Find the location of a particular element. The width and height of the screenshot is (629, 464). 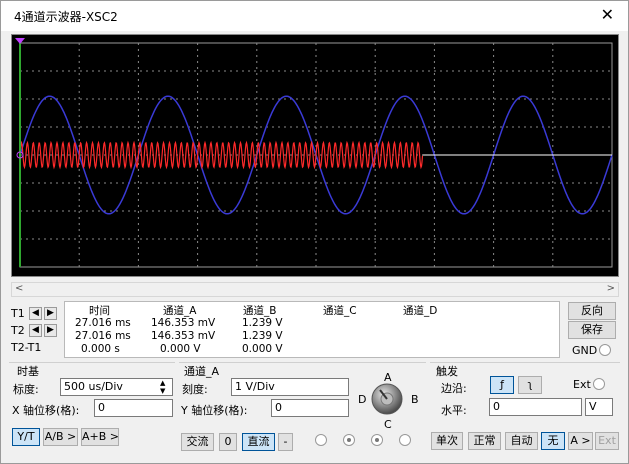

single-mode-button: 单次 is located at coordinates (447, 441).